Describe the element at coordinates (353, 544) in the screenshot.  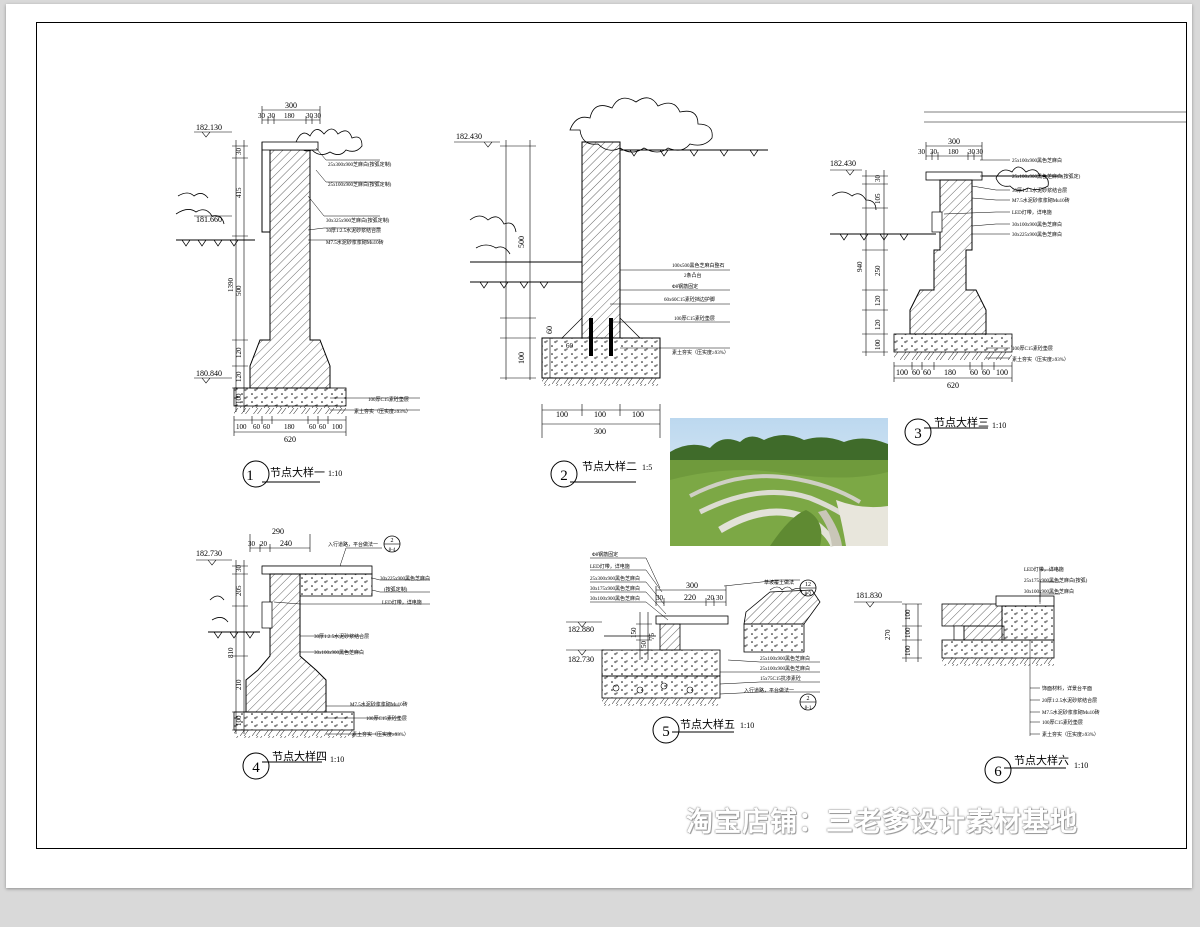
I see `detail-4-ref: 入行道路，平台做法一` at that location.